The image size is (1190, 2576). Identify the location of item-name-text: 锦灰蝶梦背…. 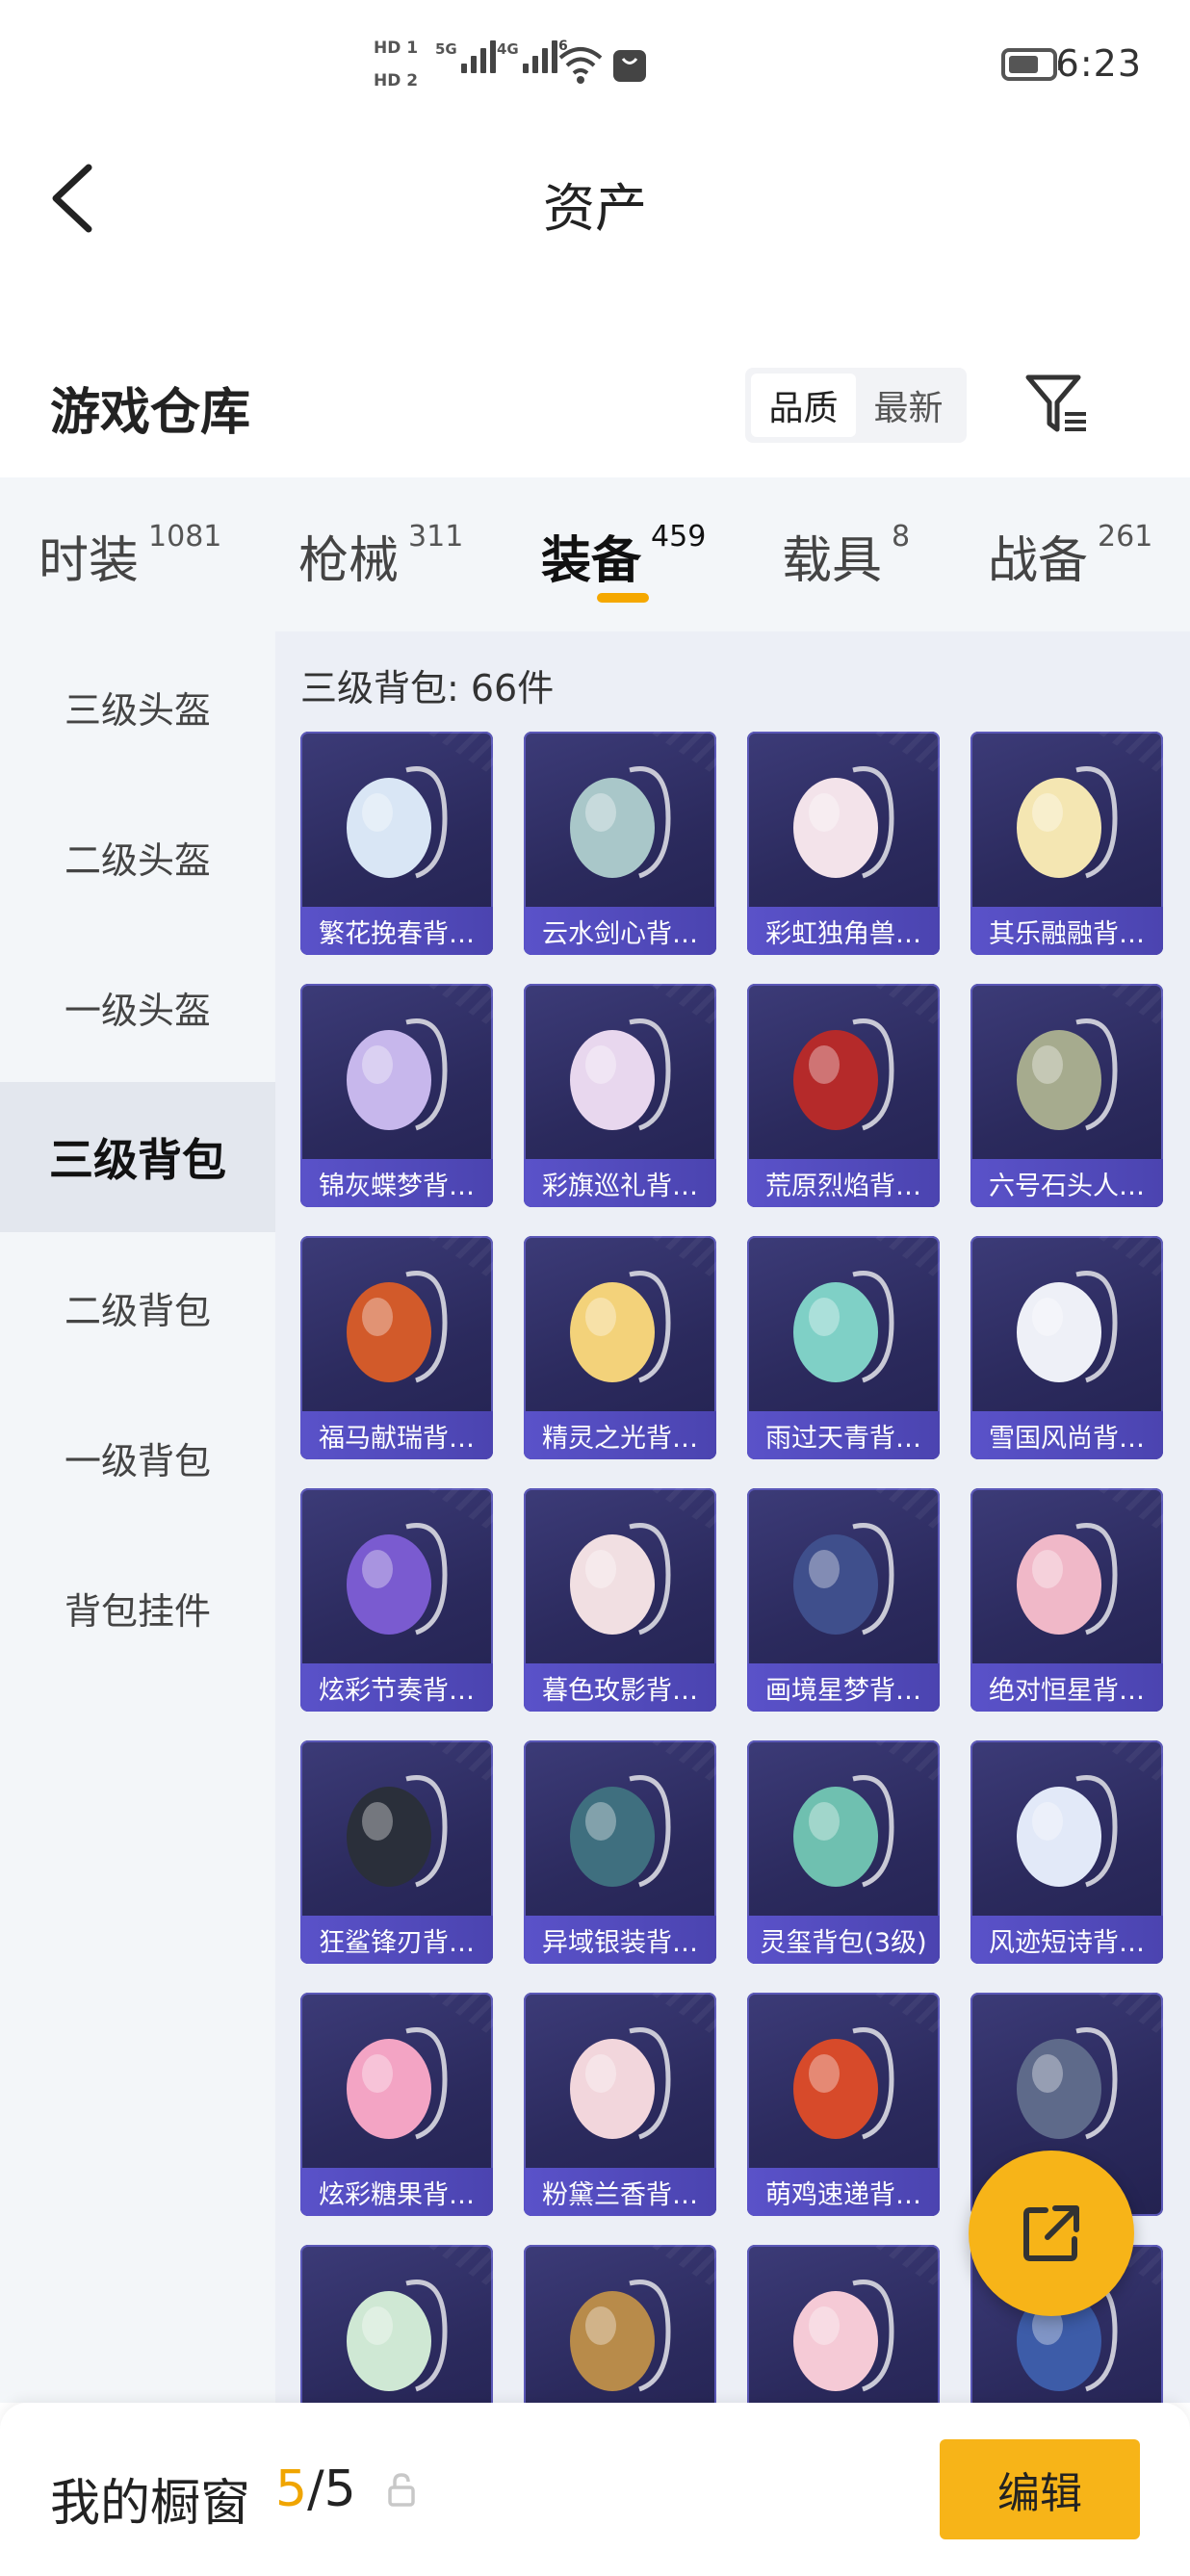
(397, 1186).